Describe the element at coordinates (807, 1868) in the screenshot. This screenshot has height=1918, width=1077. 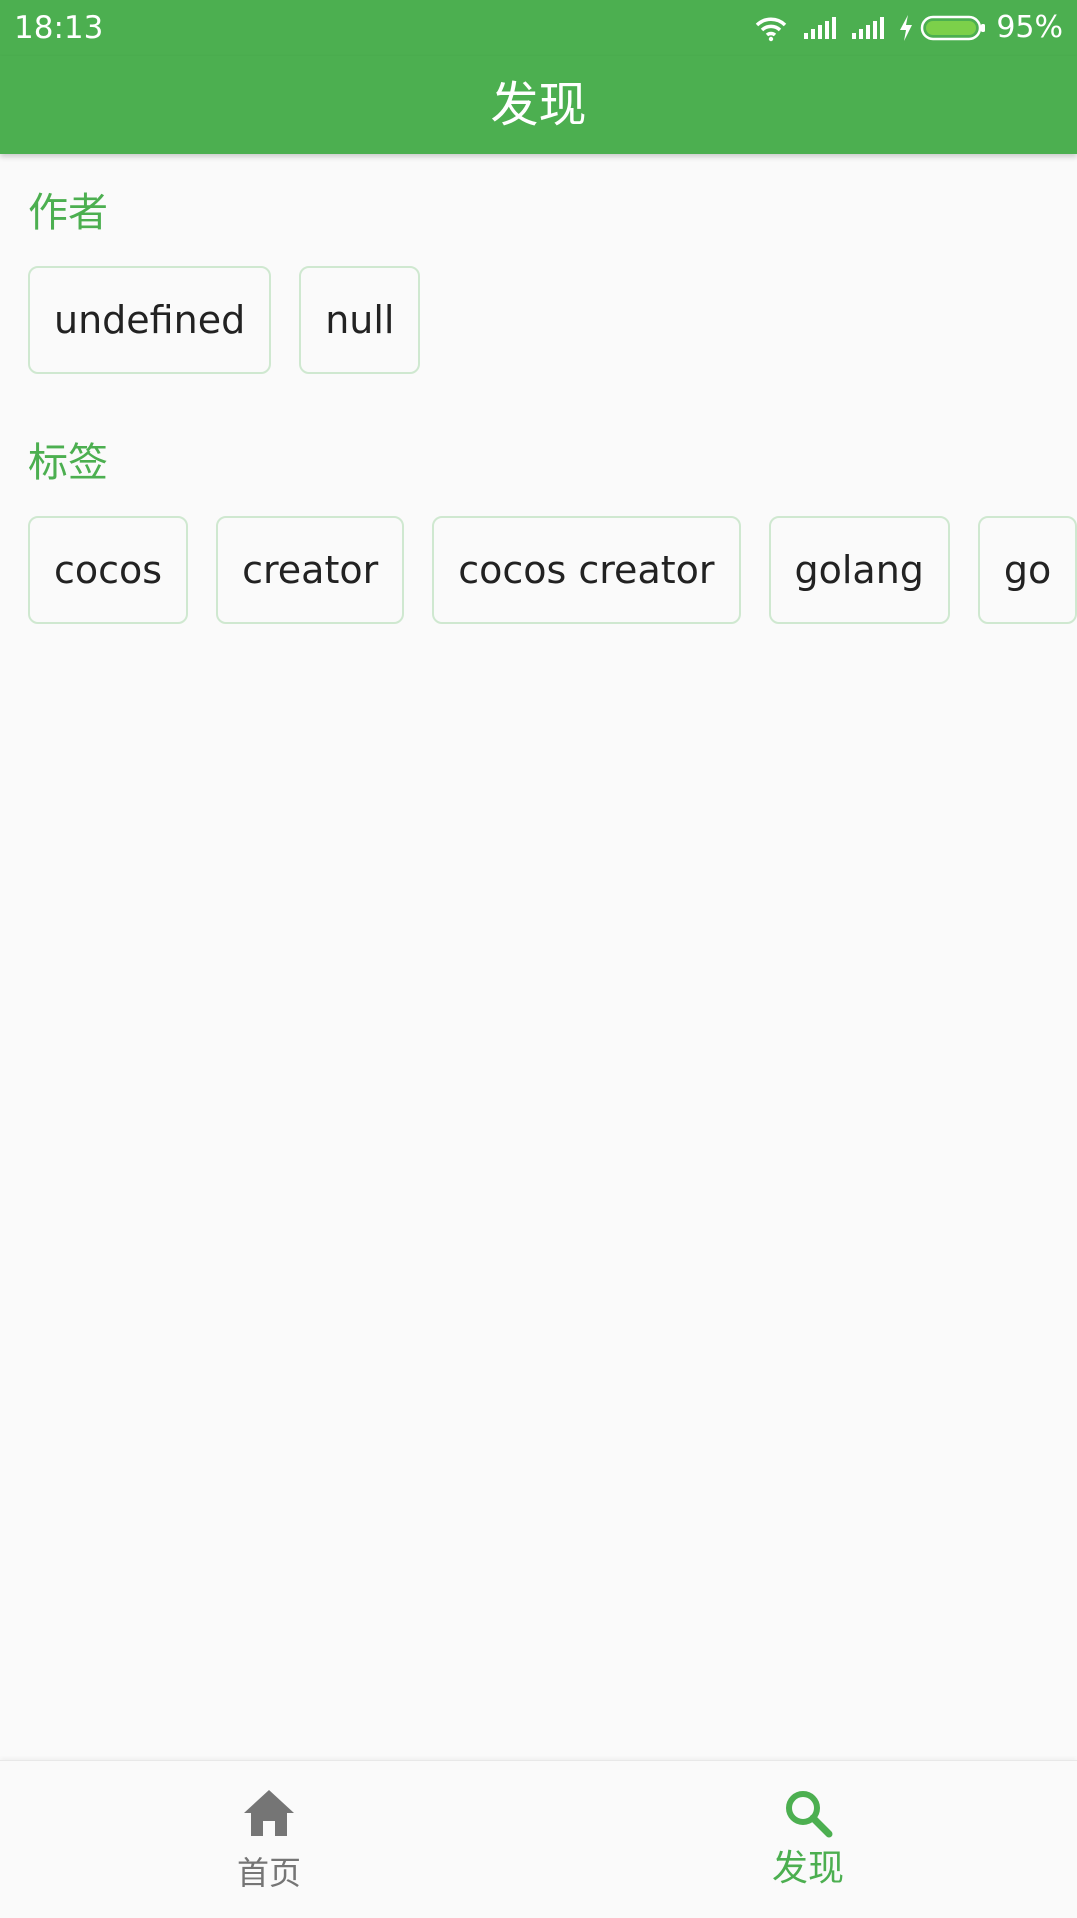
I see `nav-label-discover: 发现` at that location.